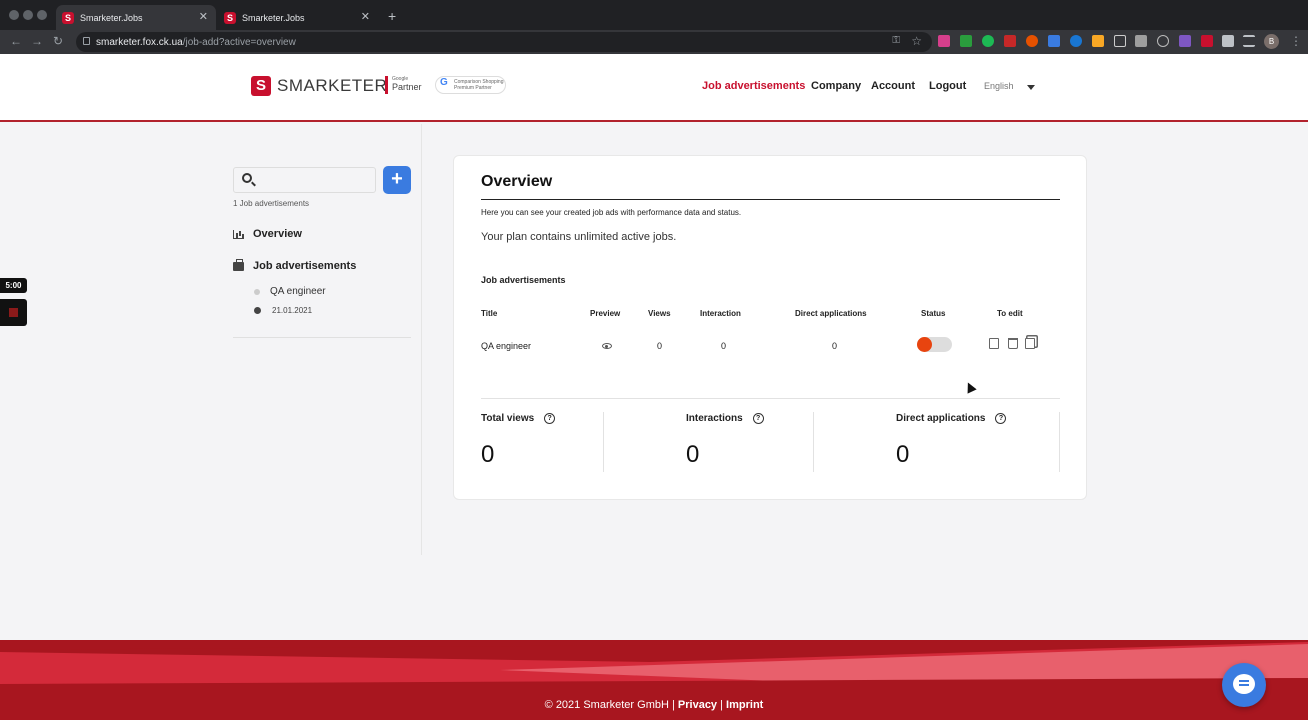  I want to click on stop-icon, so click(13, 312).